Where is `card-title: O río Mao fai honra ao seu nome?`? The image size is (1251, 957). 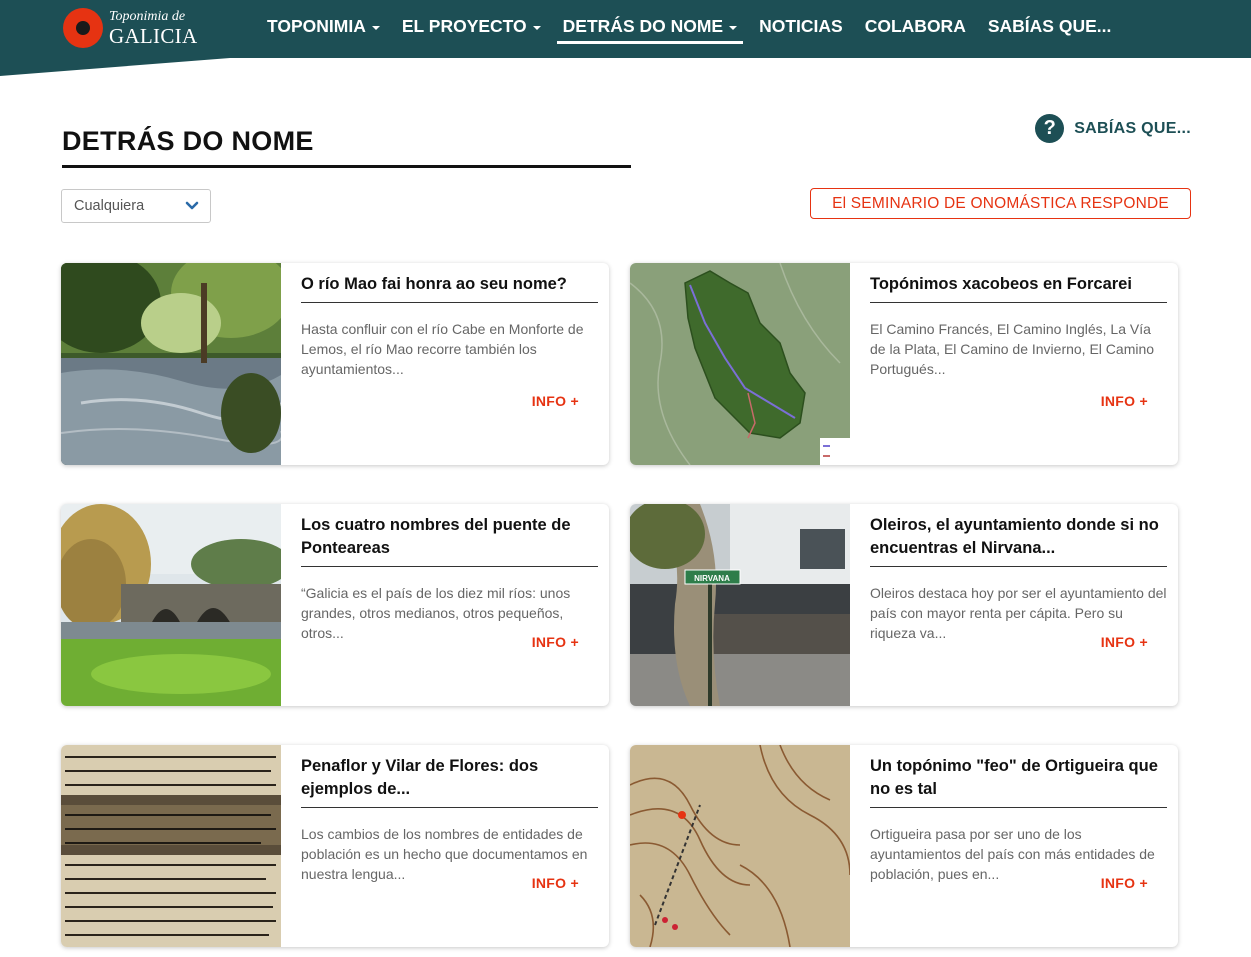 card-title: O río Mao fai honra ao seu nome? is located at coordinates (449, 288).